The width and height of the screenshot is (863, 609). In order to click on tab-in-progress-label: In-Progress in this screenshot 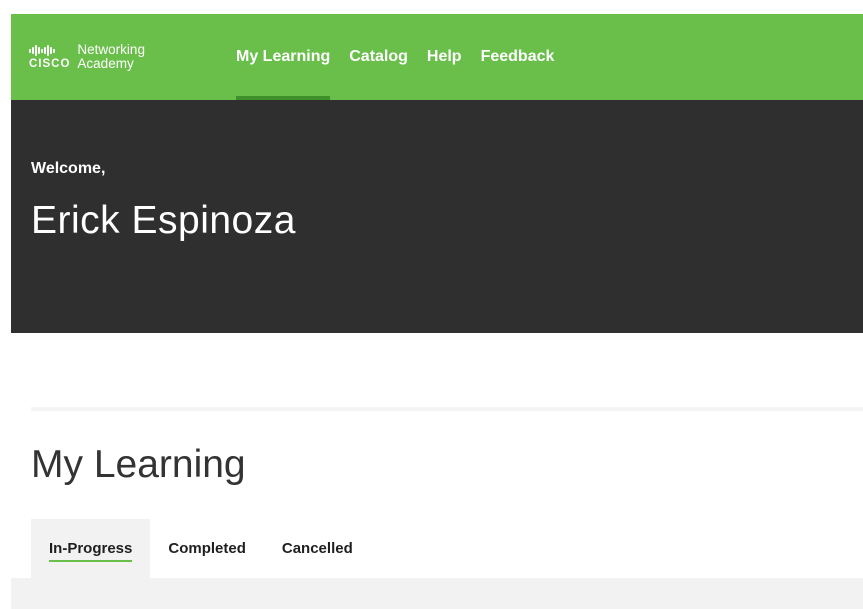, I will do `click(91, 551)`.